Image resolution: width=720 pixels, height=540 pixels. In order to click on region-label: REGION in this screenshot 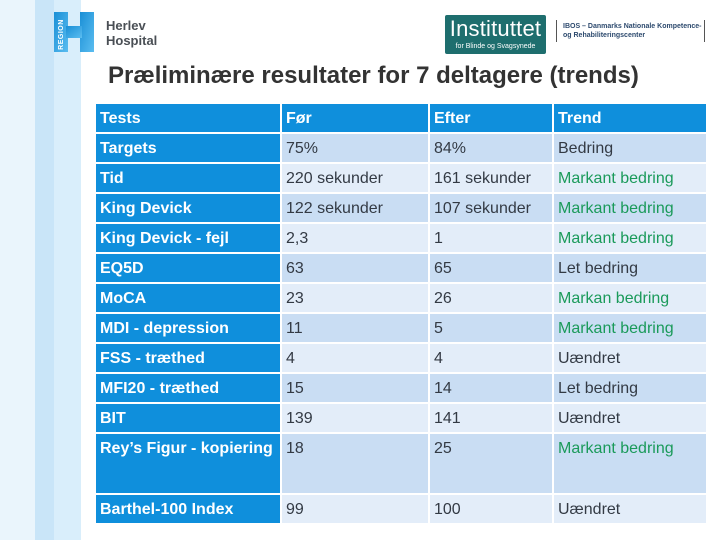, I will do `click(61, 34)`.